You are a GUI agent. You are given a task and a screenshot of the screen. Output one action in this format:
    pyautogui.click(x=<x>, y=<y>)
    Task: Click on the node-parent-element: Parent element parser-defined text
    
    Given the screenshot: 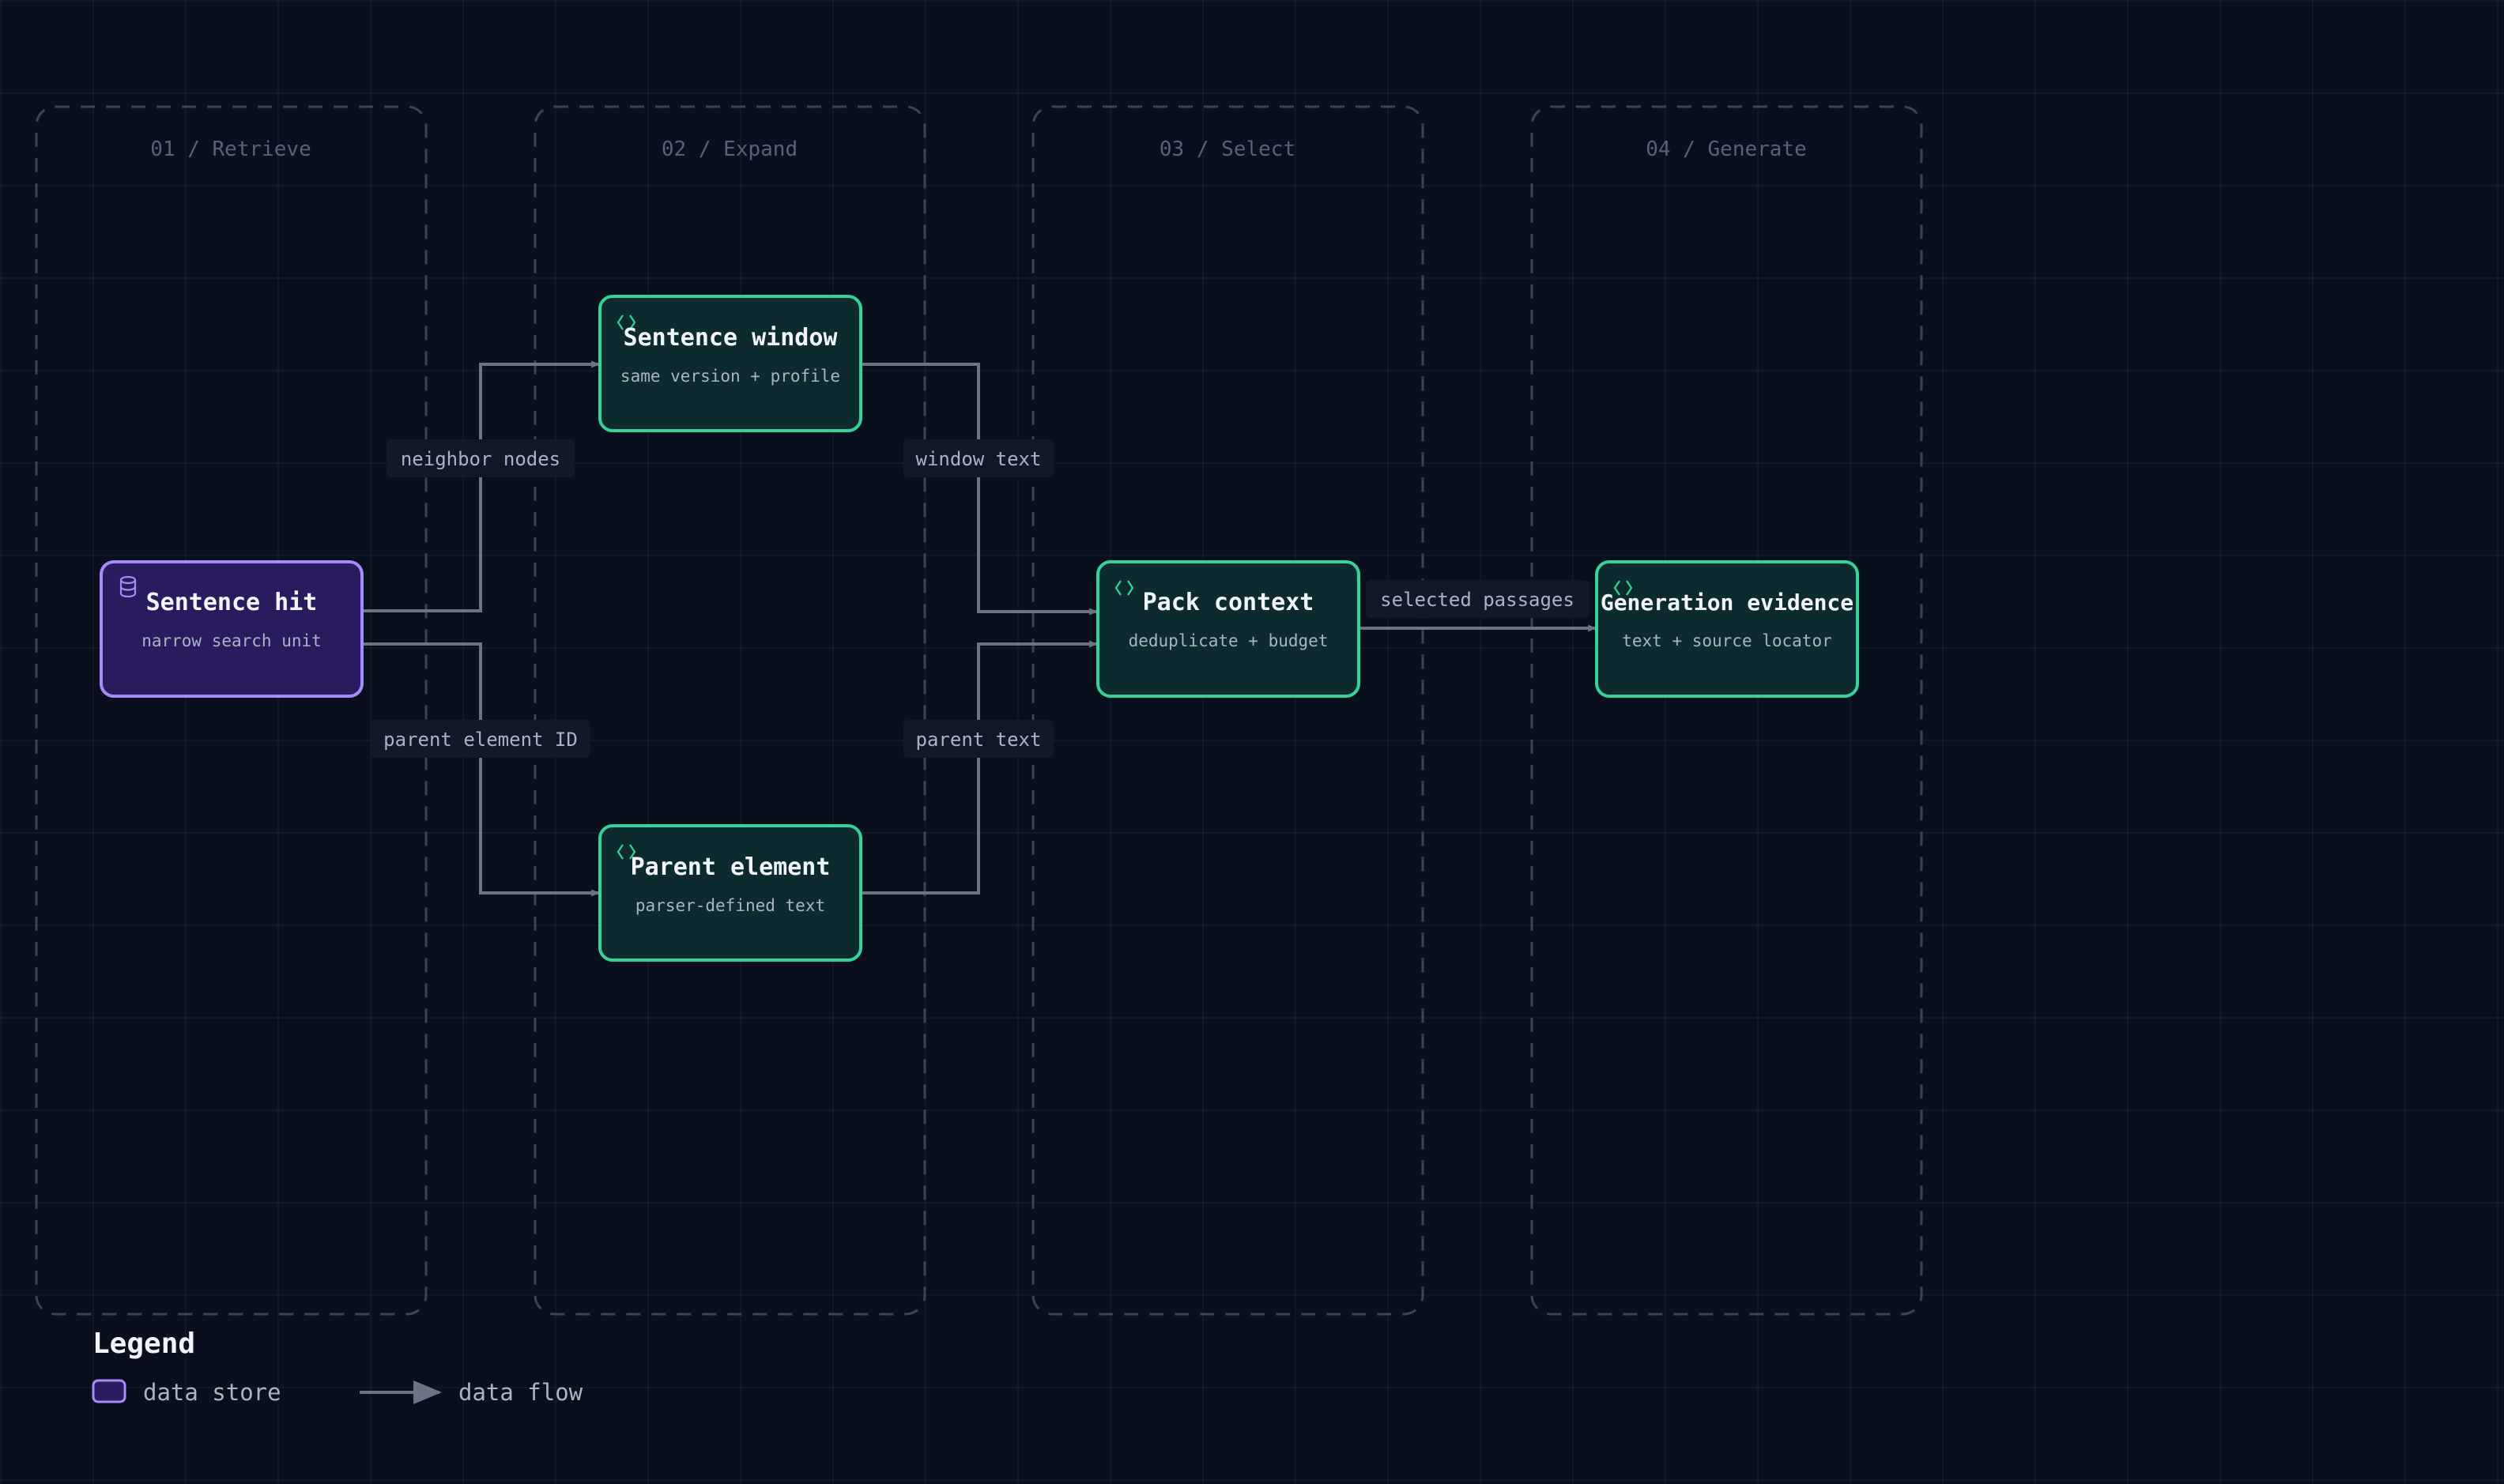 What is the action you would take?
    pyautogui.click(x=730, y=893)
    